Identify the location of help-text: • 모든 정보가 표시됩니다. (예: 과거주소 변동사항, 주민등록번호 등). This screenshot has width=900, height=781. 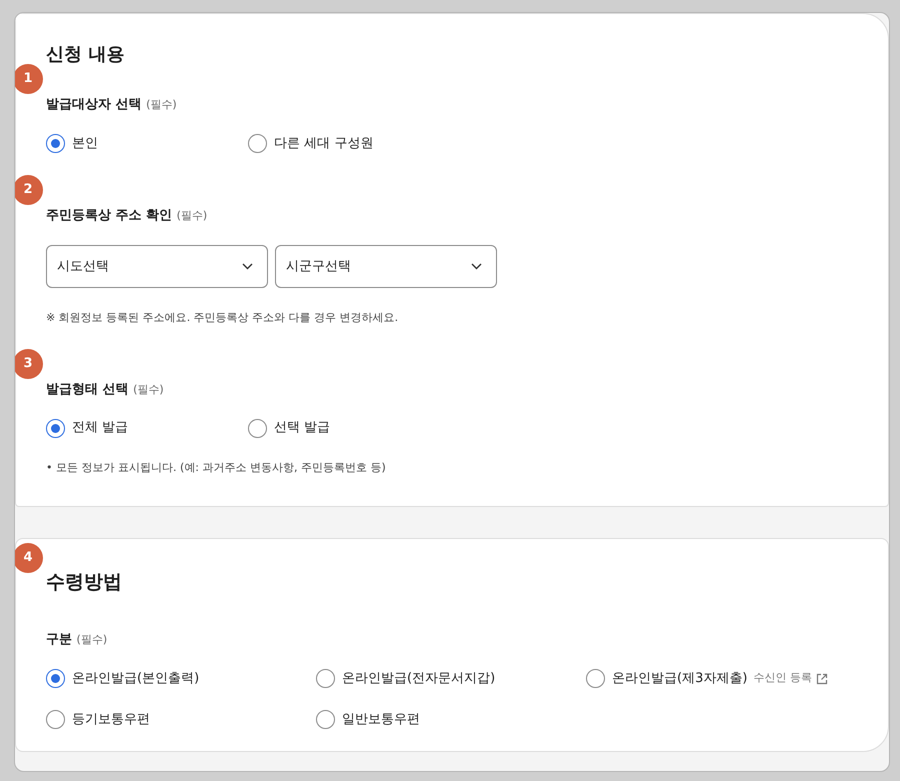
(216, 468).